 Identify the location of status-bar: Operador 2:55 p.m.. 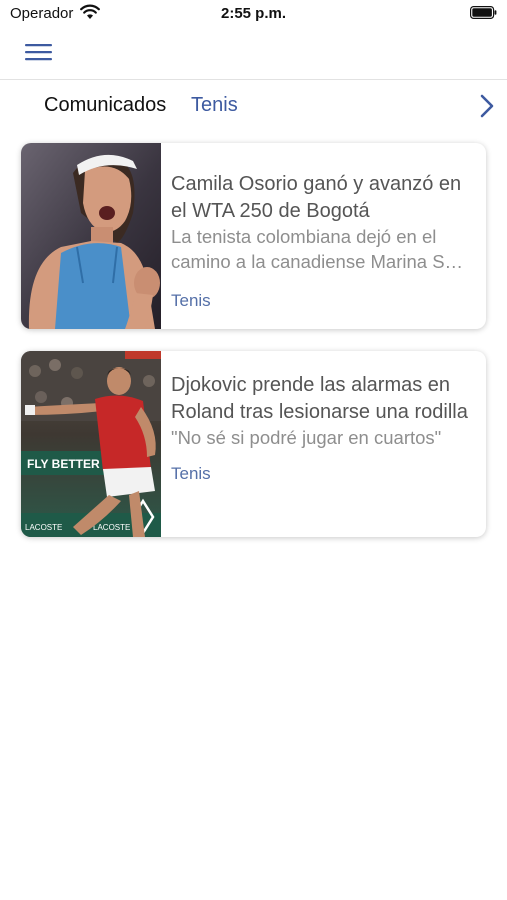
(253, 15).